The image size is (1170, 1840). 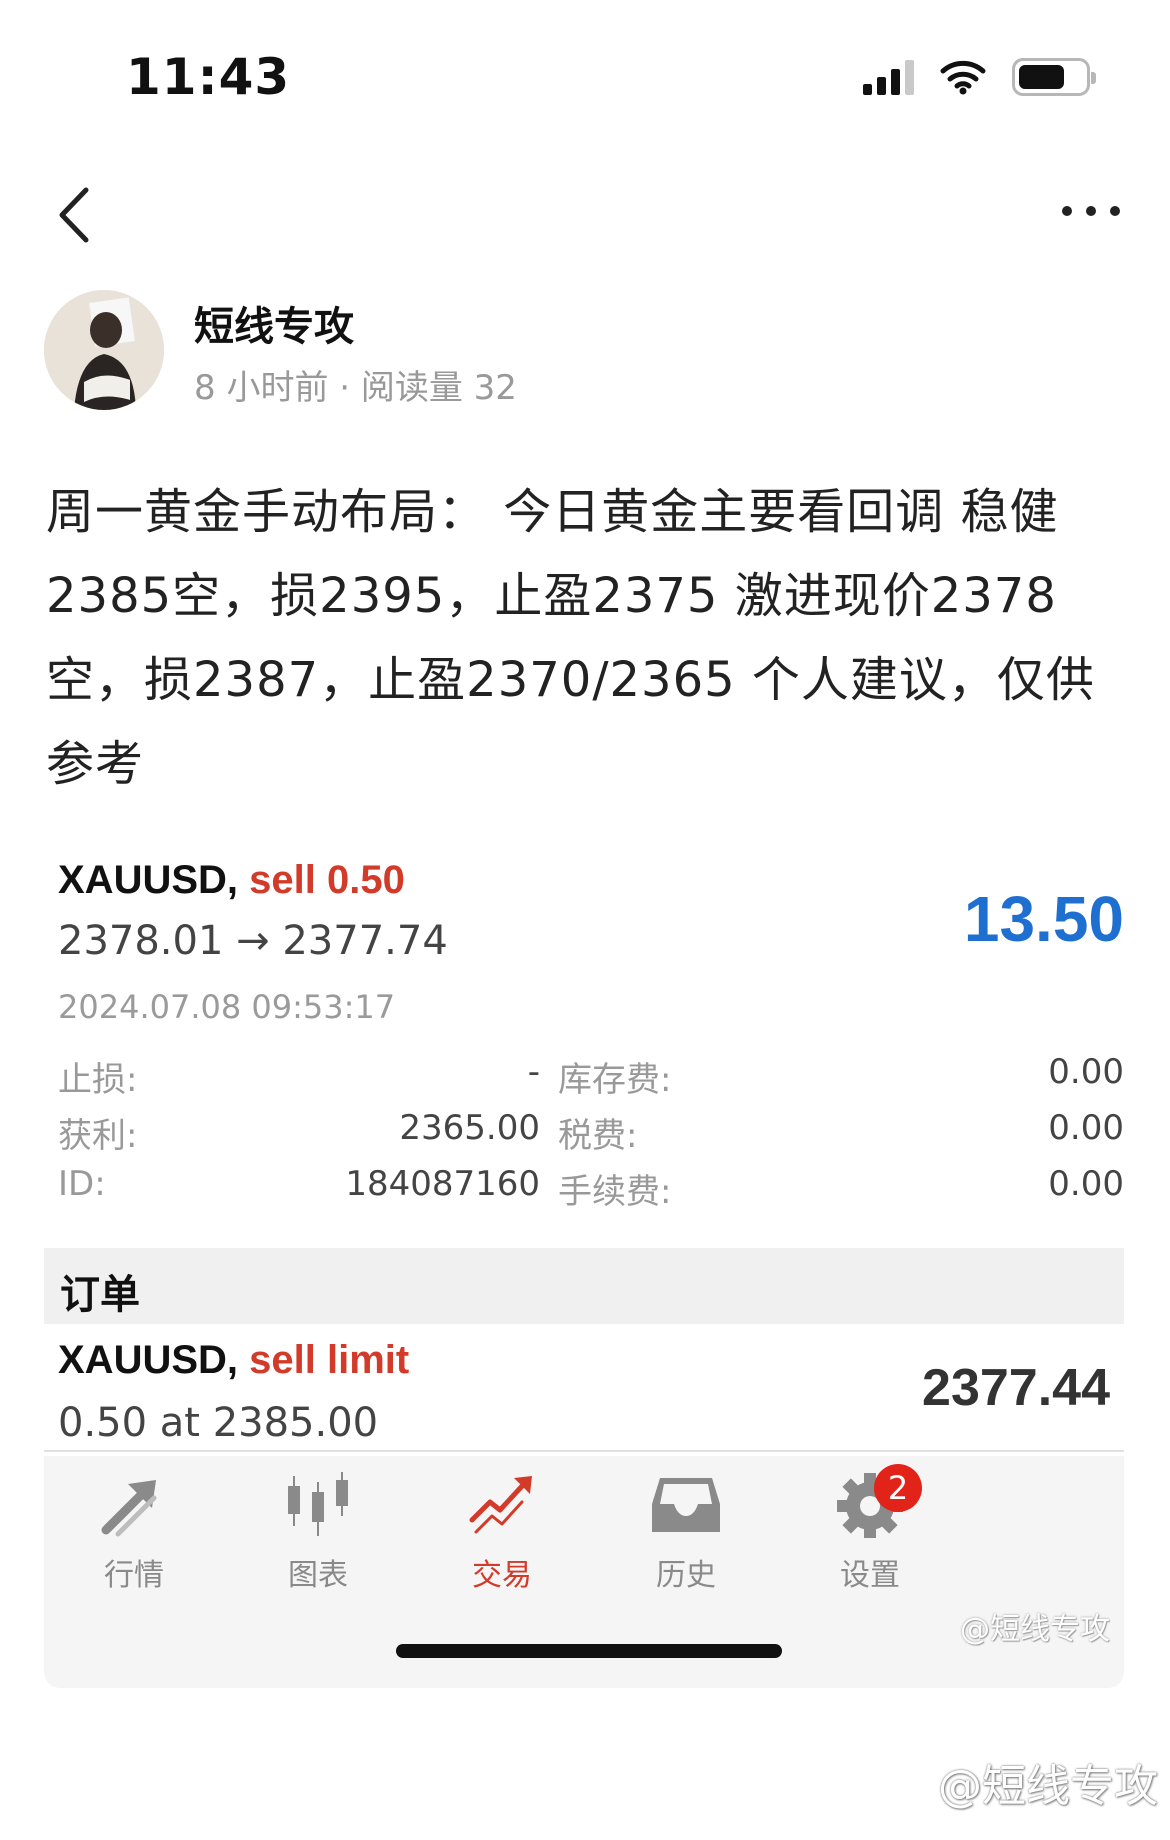 I want to click on order-desc: 0.50 at 2385.00, so click(x=218, y=1423).